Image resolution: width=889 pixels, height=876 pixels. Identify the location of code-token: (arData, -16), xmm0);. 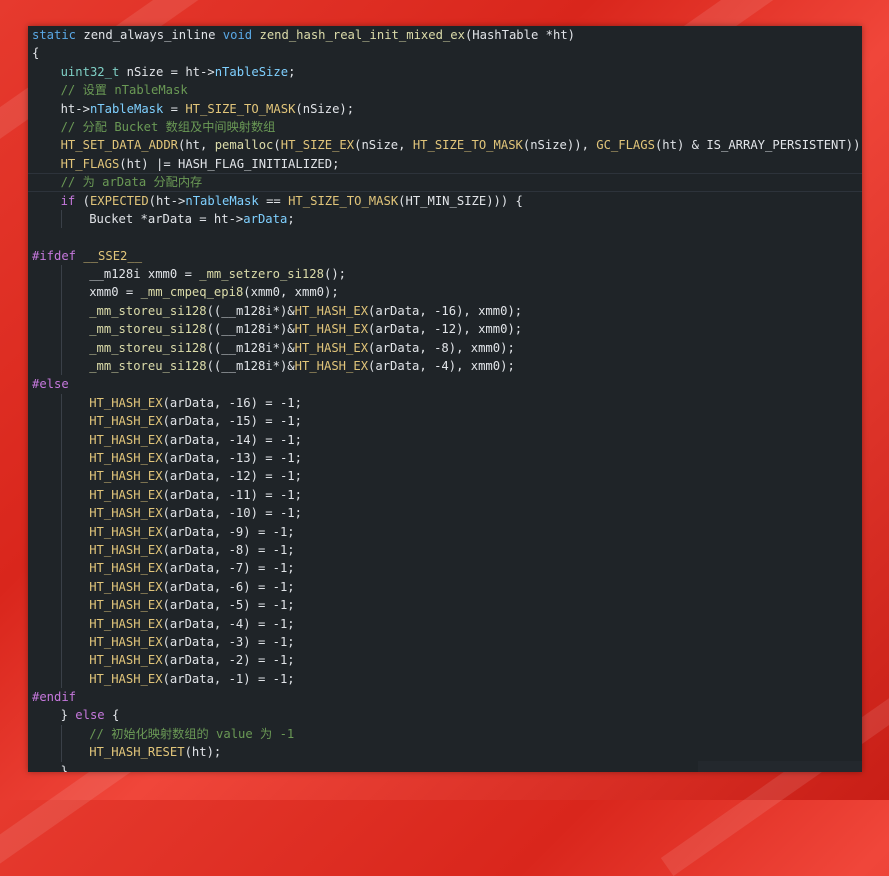
(445, 310).